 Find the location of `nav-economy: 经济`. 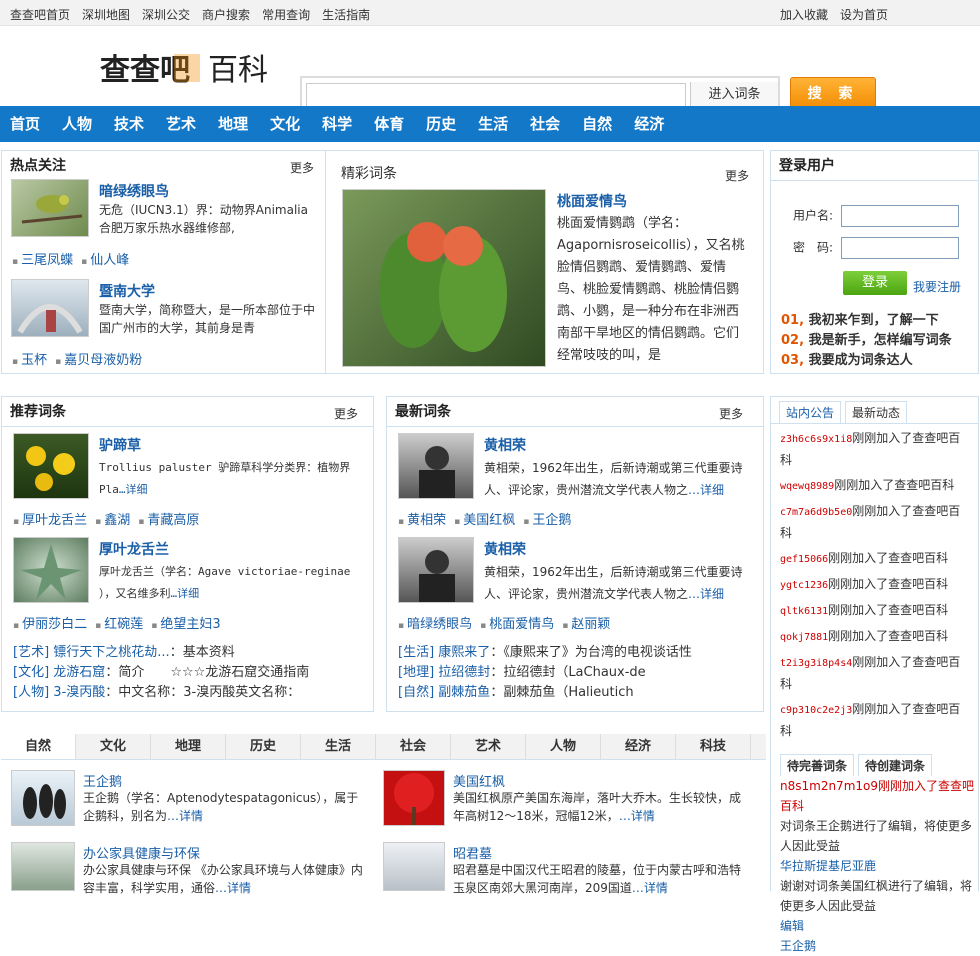

nav-economy: 经济 is located at coordinates (649, 124).